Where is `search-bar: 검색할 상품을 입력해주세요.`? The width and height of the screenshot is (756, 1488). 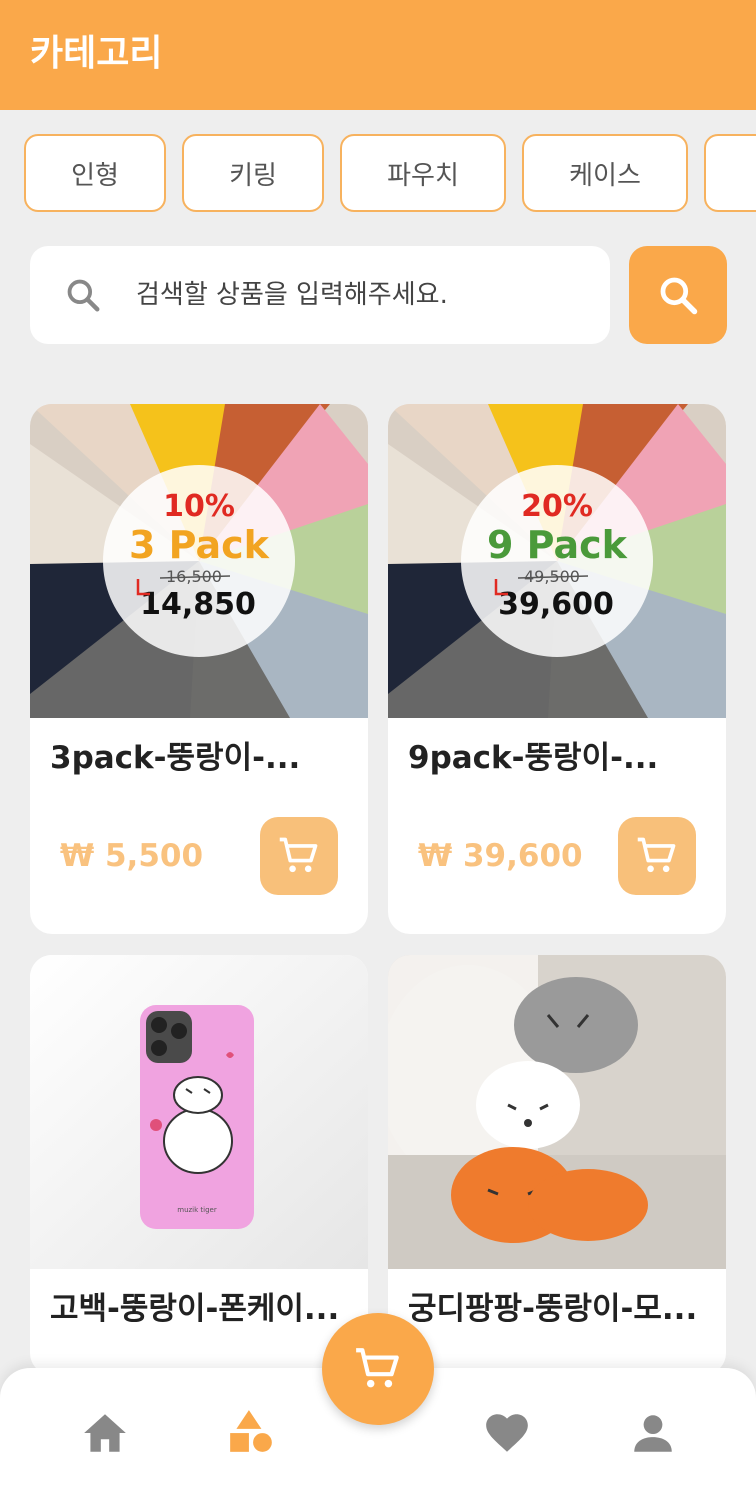 search-bar: 검색할 상품을 입력해주세요. is located at coordinates (320, 295).